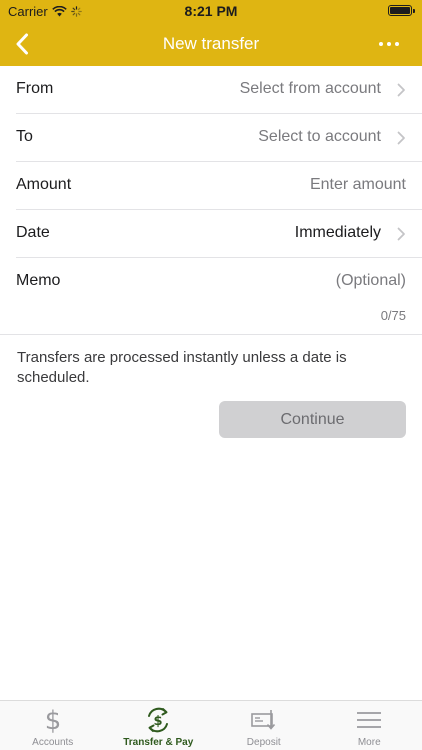  Describe the element at coordinates (219, 138) in the screenshot. I see `to-account-row: To Select to account` at that location.